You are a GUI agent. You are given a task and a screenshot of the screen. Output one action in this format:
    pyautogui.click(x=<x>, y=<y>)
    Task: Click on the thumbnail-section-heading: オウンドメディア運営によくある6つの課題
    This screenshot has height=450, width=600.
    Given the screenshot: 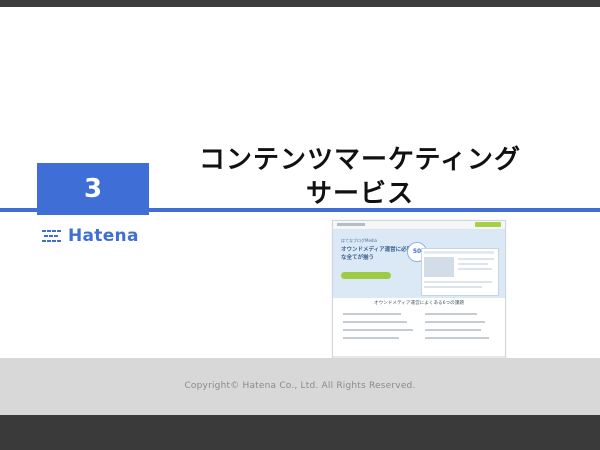 What is the action you would take?
    pyautogui.click(x=419, y=303)
    